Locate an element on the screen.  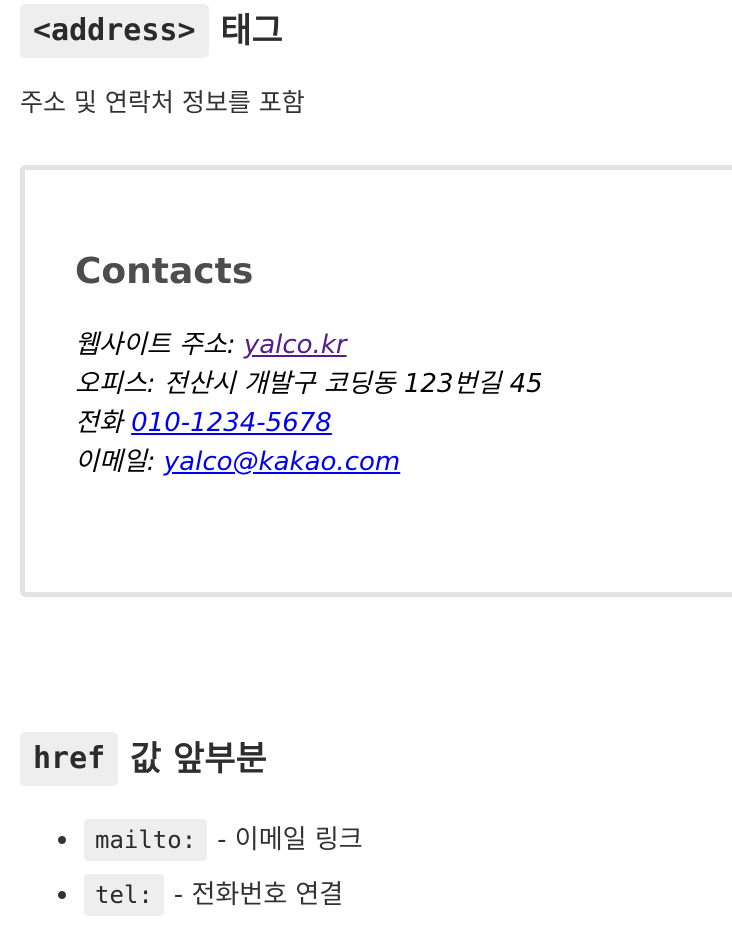
href-prefix-list: mailto: - 이메일 링크 tel: - 전화번호 연결 is located at coordinates (181, 867).